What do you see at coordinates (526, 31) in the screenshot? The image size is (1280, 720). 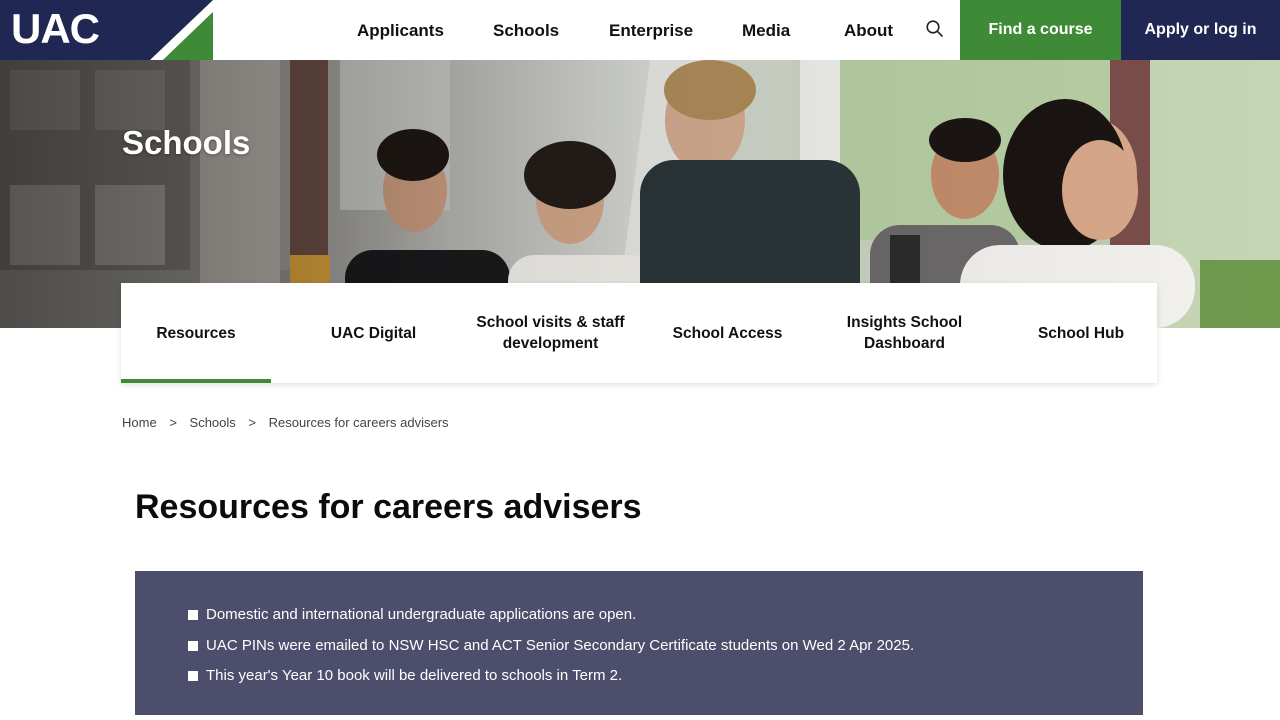 I see `nav-schools: Schools` at bounding box center [526, 31].